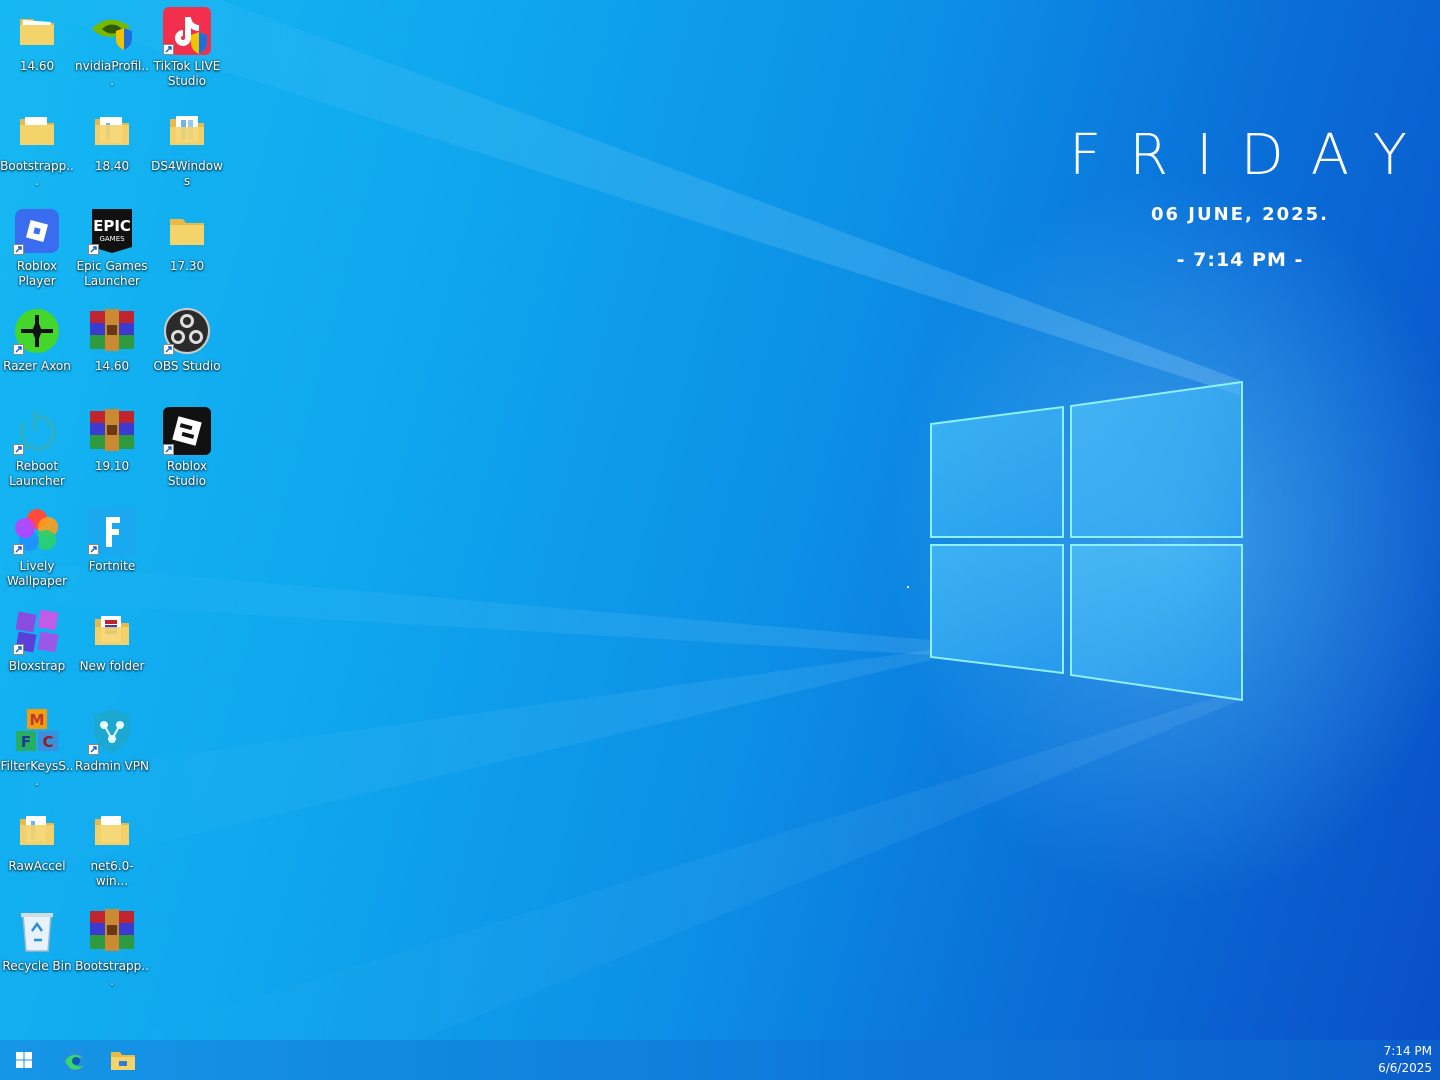  I want to click on desktop-icon-reboot-launcher: Reboot Launcher, so click(37, 448).